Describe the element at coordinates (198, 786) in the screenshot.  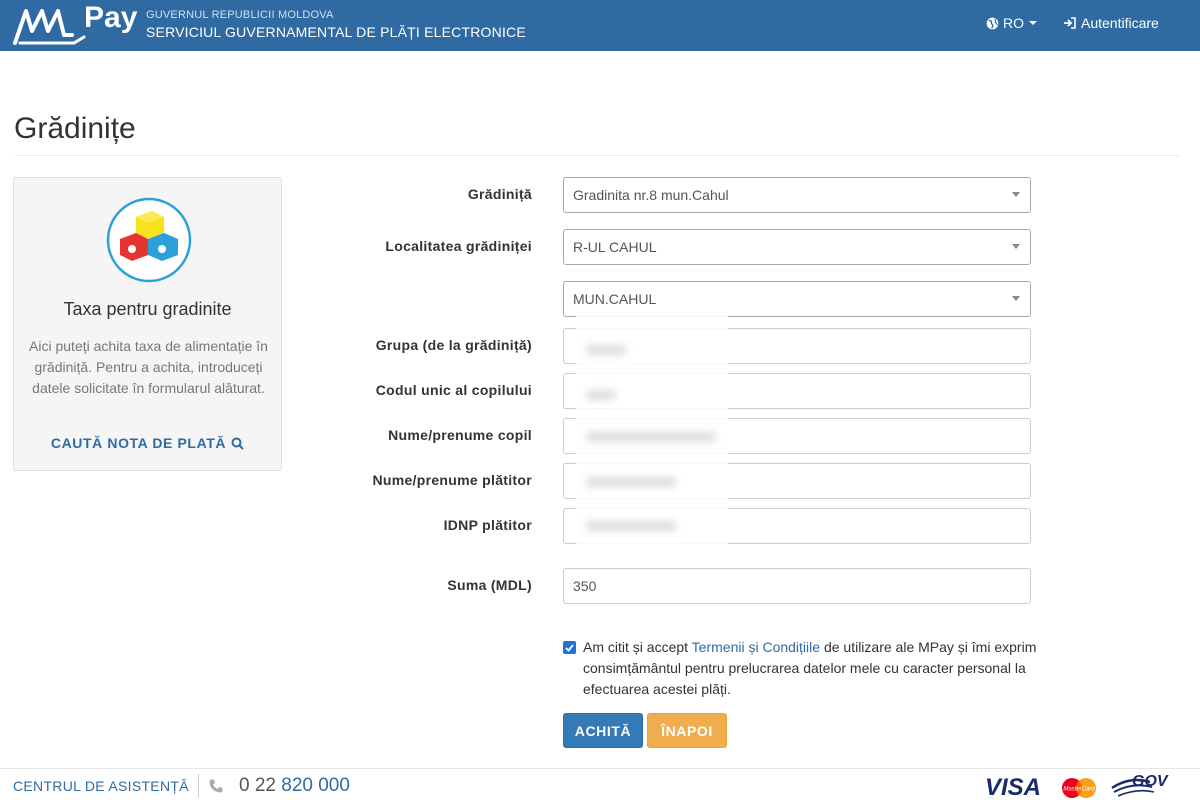
I see `footer-separator` at that location.